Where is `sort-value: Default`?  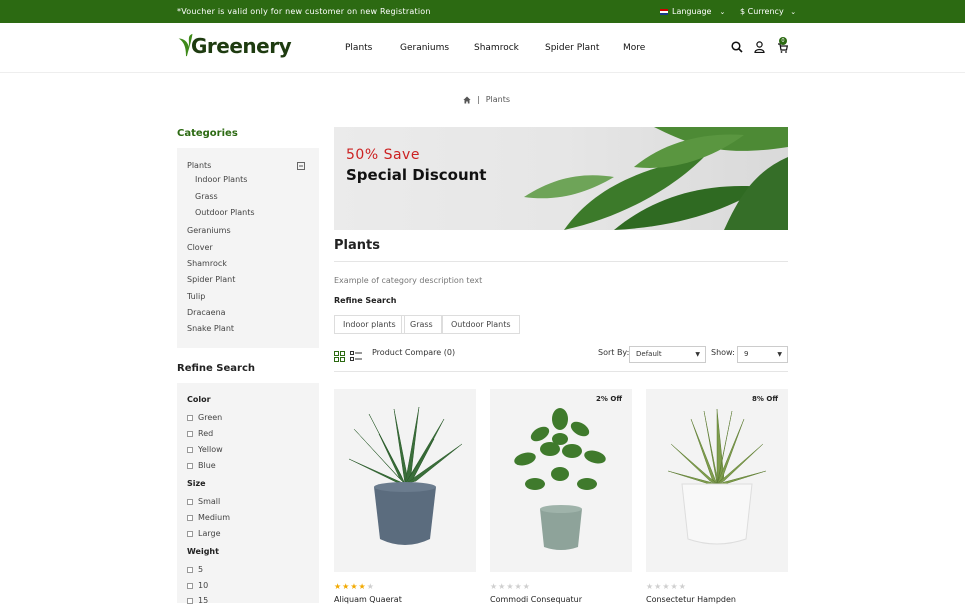
sort-value: Default is located at coordinates (649, 354).